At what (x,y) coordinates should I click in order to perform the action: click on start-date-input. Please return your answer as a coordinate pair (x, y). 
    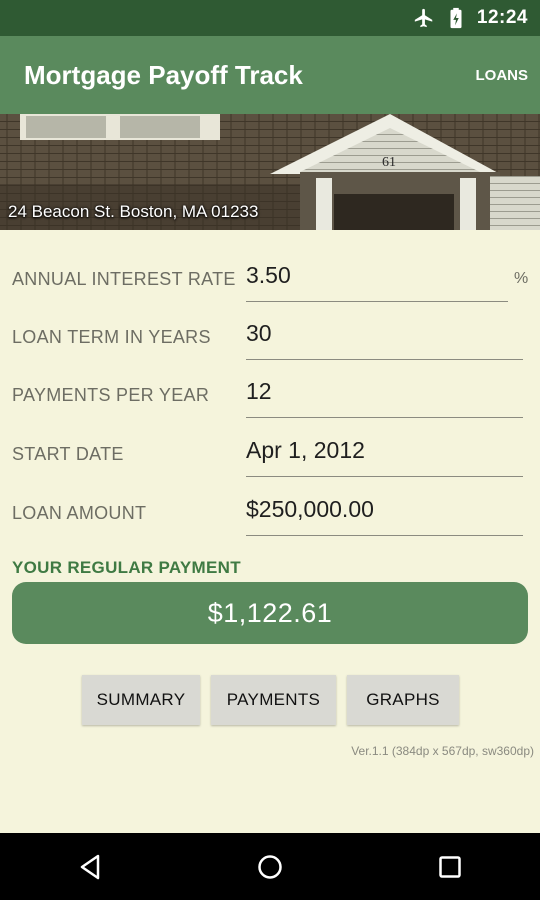
    Looking at the image, I should click on (384, 455).